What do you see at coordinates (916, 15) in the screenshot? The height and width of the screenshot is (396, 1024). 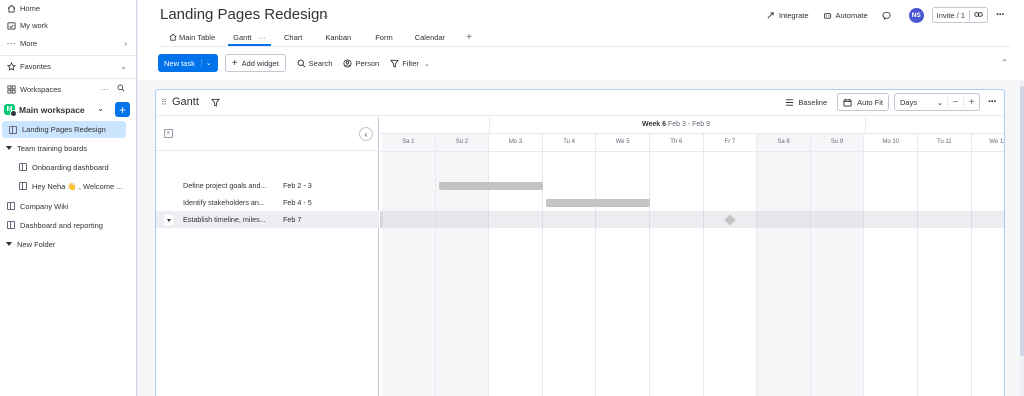 I see `avatar: NS` at bounding box center [916, 15].